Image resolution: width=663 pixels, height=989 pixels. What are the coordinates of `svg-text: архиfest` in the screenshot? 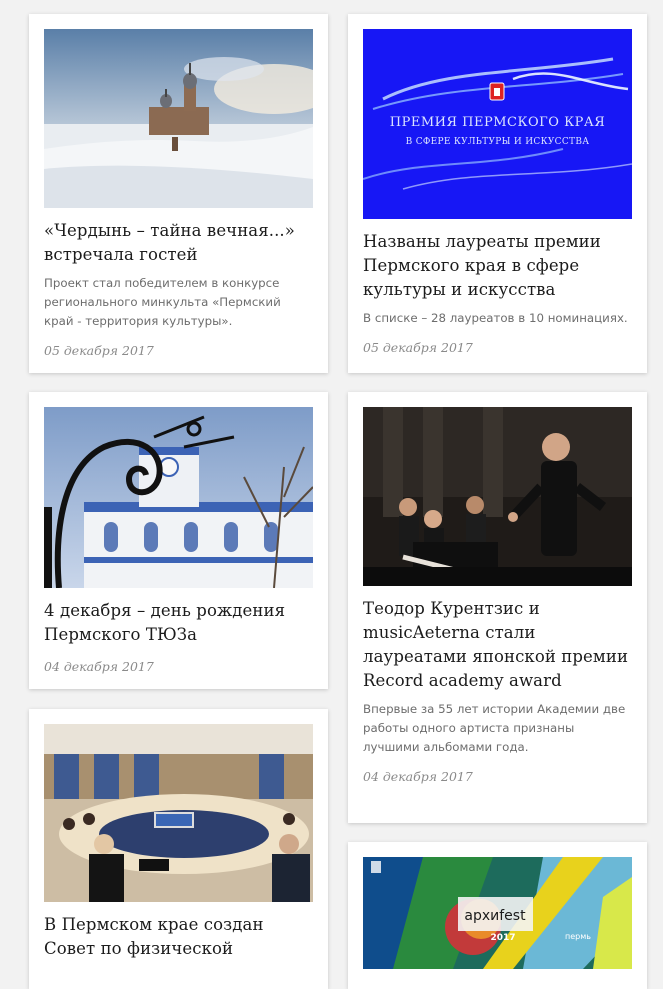 It's located at (495, 916).